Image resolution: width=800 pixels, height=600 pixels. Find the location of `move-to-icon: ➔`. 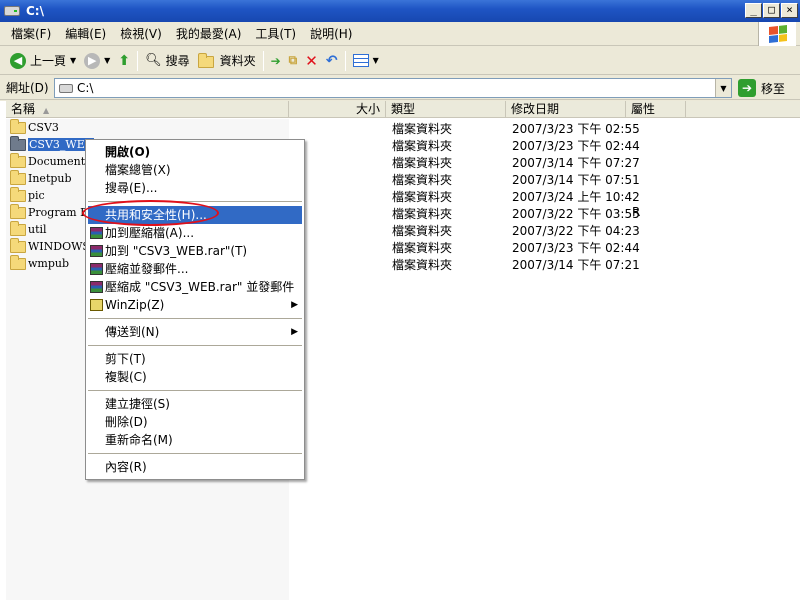

move-to-icon: ➔ is located at coordinates (275, 60).